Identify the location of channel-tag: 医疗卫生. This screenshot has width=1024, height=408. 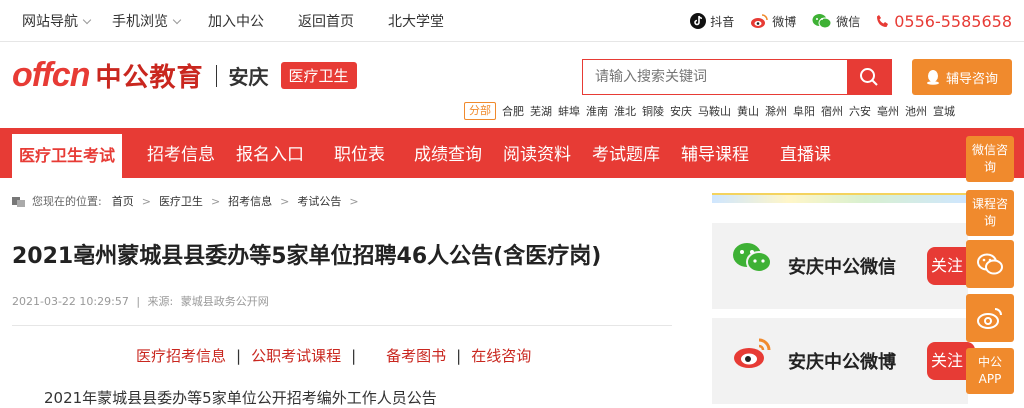
(318, 75).